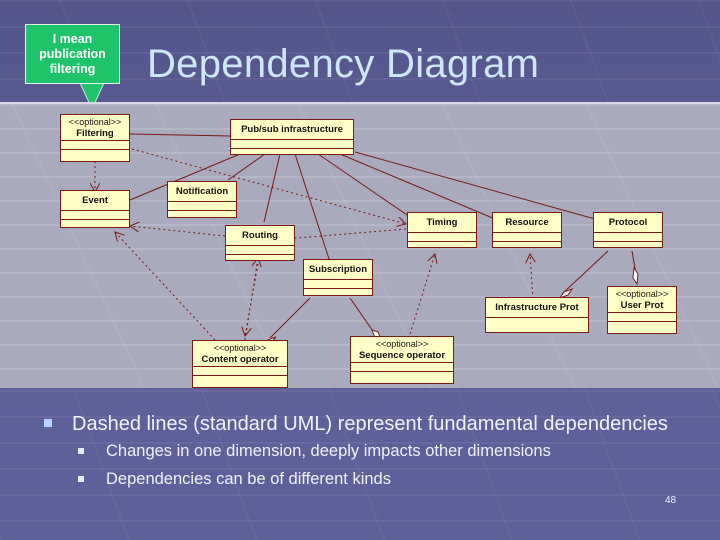  What do you see at coordinates (585, 272) in the screenshot?
I see `assoc-protocol-infraprot` at bounding box center [585, 272].